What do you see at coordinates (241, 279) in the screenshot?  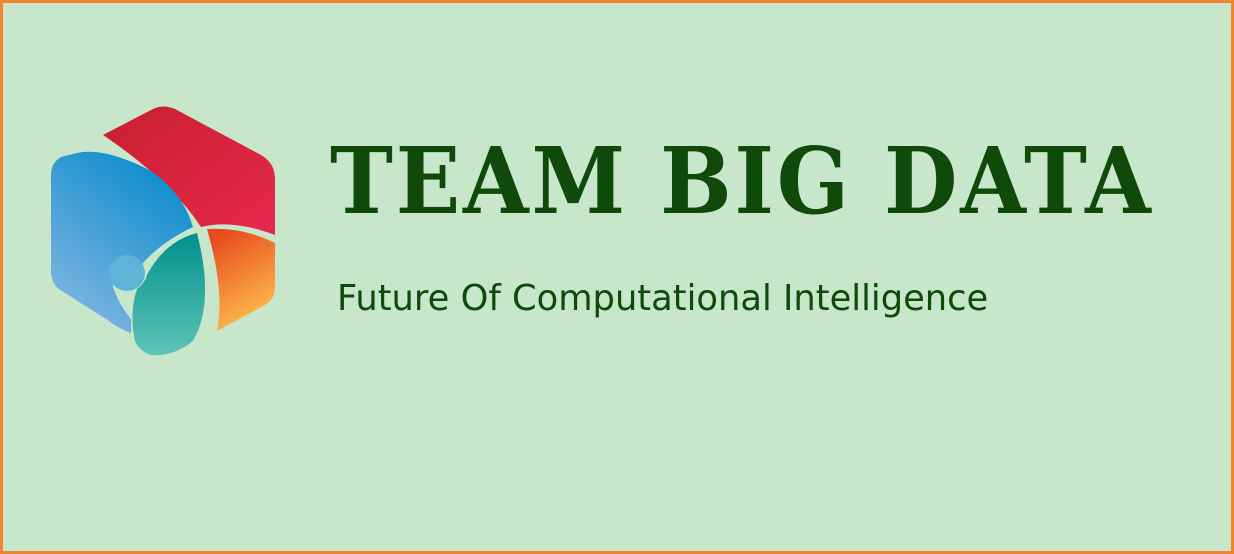 I see `logo-orange-segment` at bounding box center [241, 279].